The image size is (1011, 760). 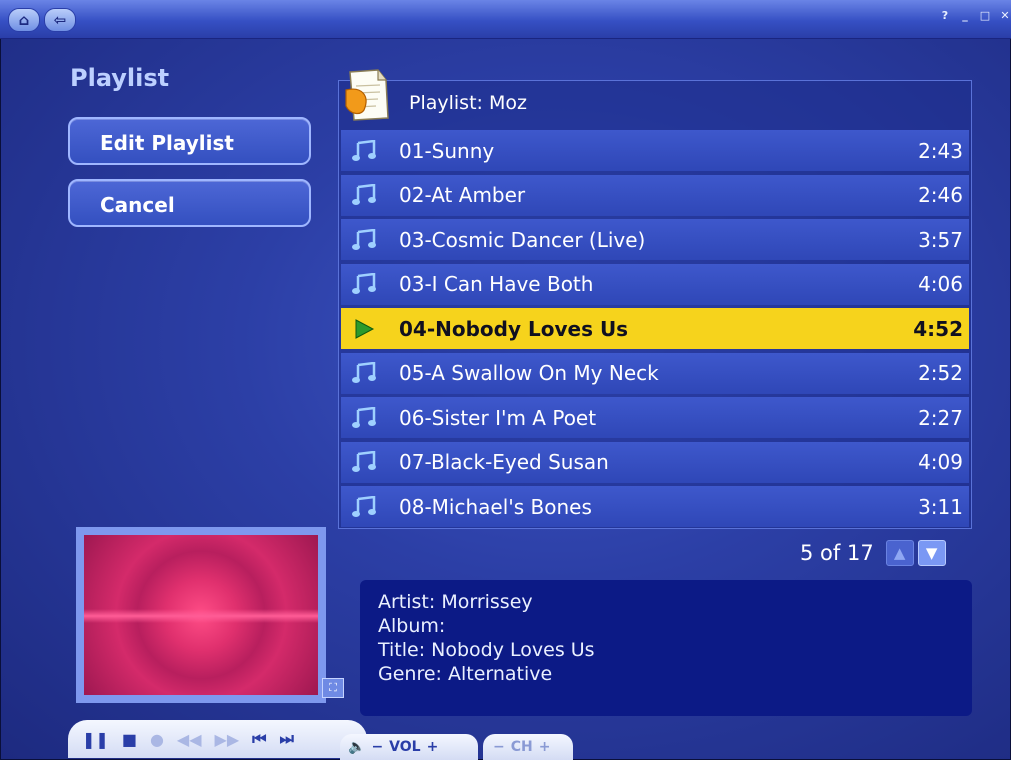 I want to click on track-row: 01-Sunny 2:43, so click(x=655, y=150).